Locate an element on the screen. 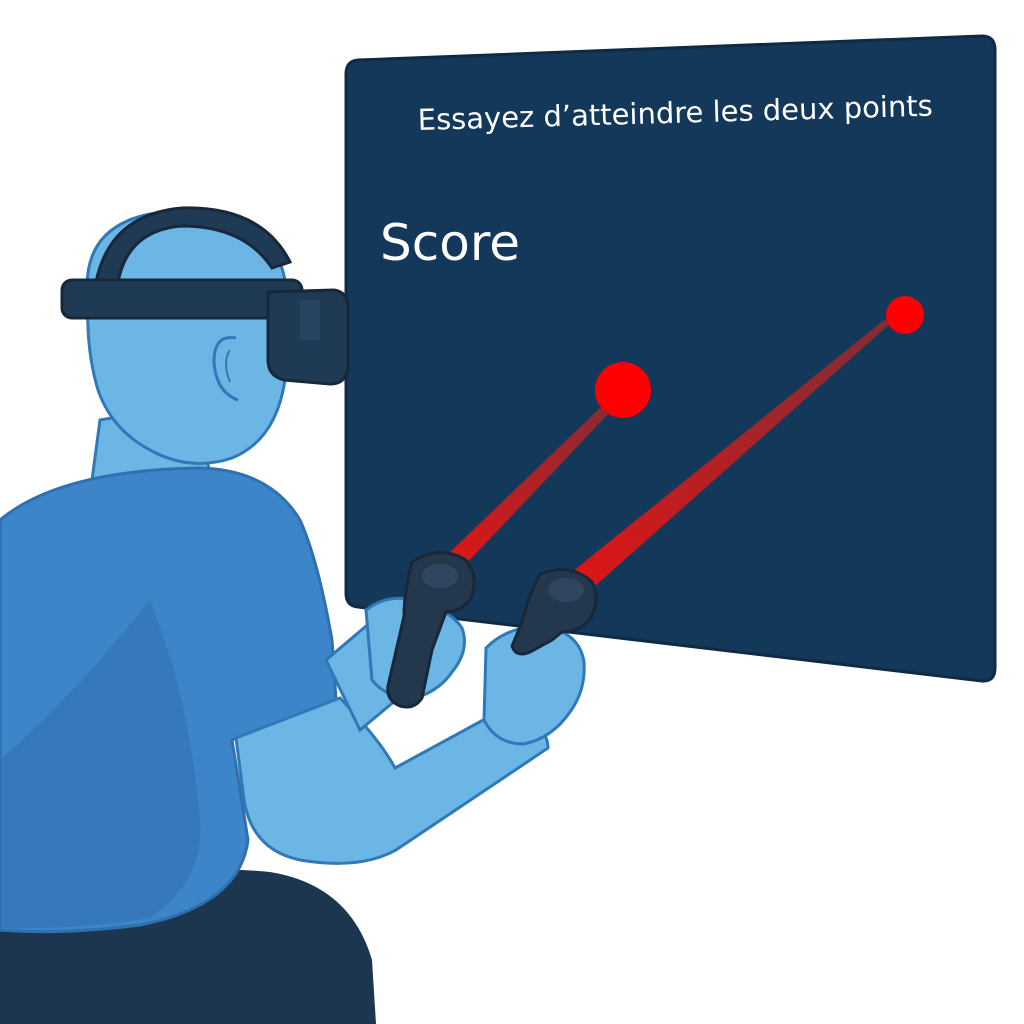 The image size is (1024, 1024). headset-side-strap is located at coordinates (182, 299).